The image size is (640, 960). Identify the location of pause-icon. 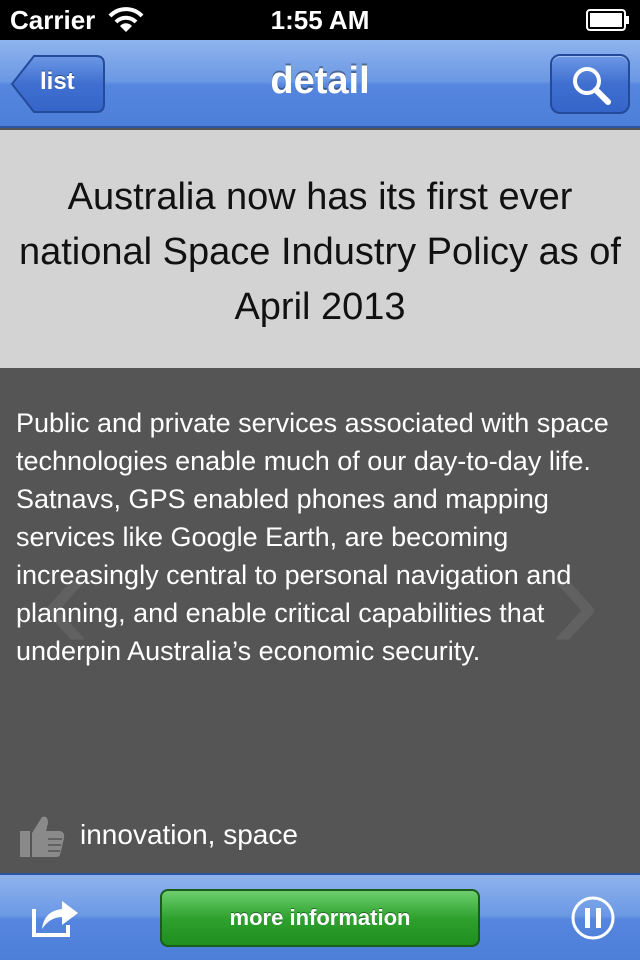
(593, 918).